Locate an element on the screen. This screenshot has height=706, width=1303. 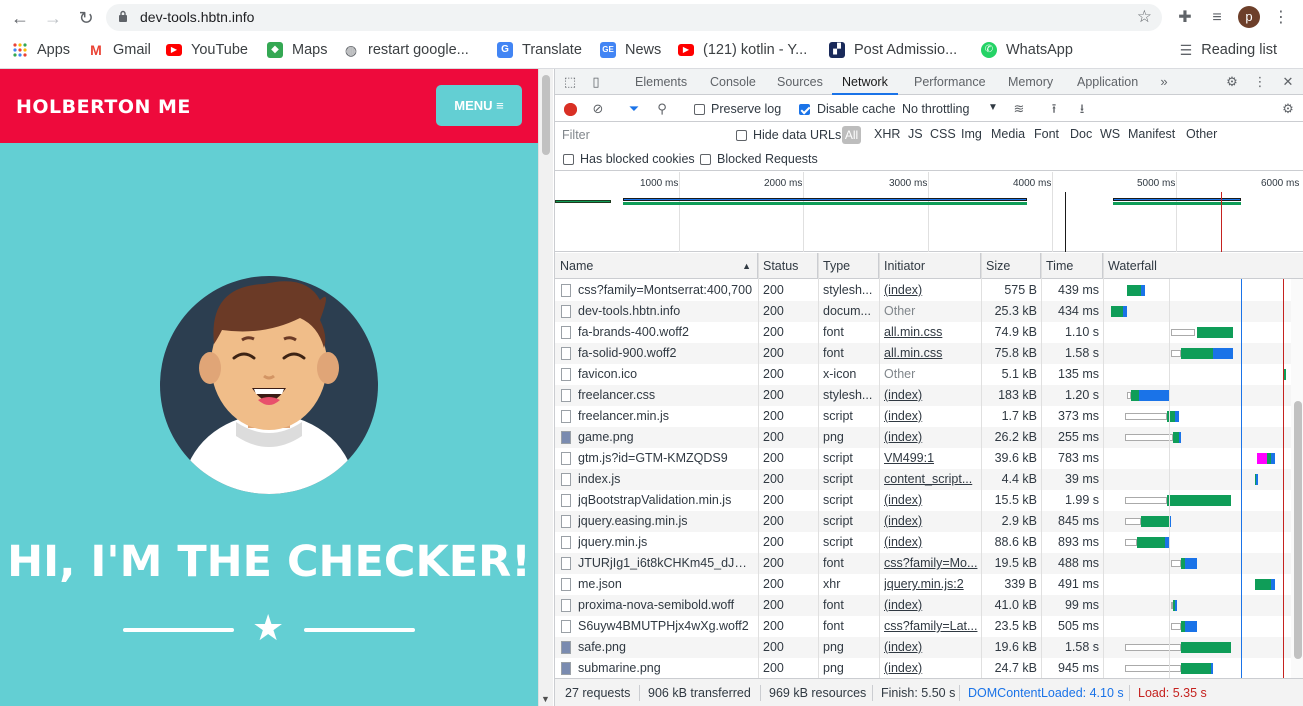
tab-console: Console is located at coordinates (733, 82).